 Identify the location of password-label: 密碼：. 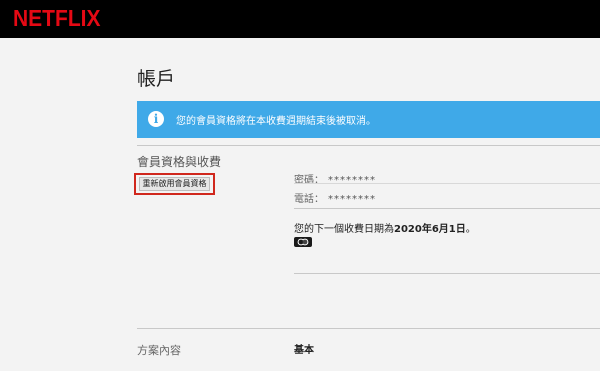
(309, 180).